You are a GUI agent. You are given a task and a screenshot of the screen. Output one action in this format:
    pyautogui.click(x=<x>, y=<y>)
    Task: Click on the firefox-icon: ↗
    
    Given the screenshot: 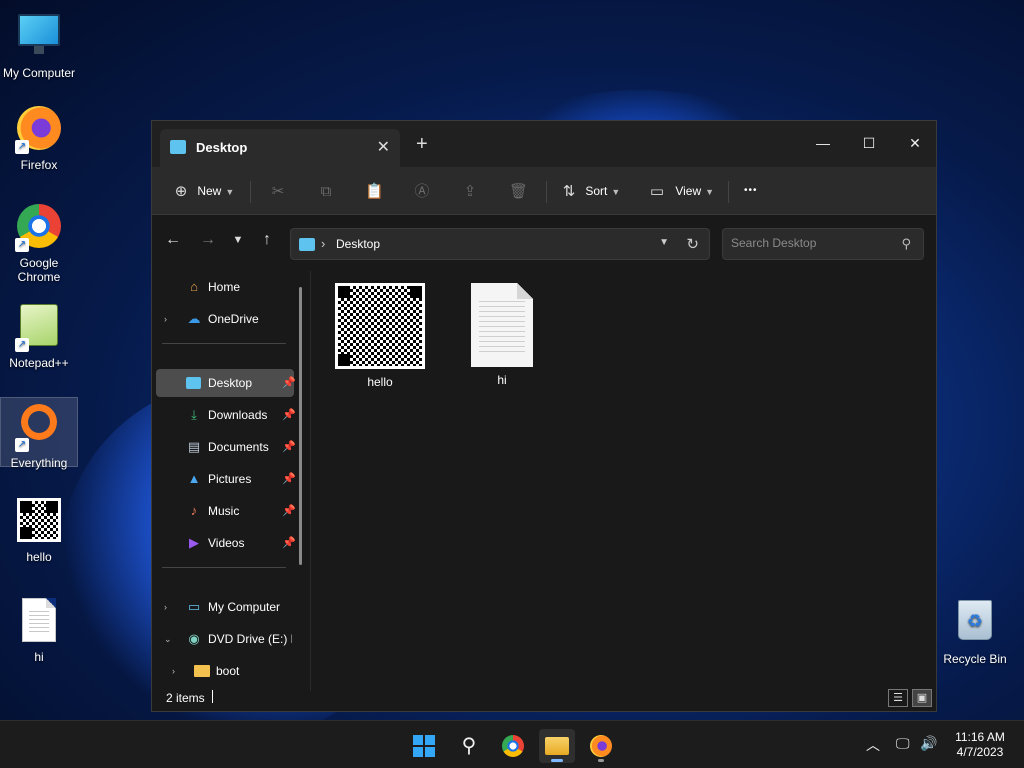 What is the action you would take?
    pyautogui.click(x=39, y=130)
    